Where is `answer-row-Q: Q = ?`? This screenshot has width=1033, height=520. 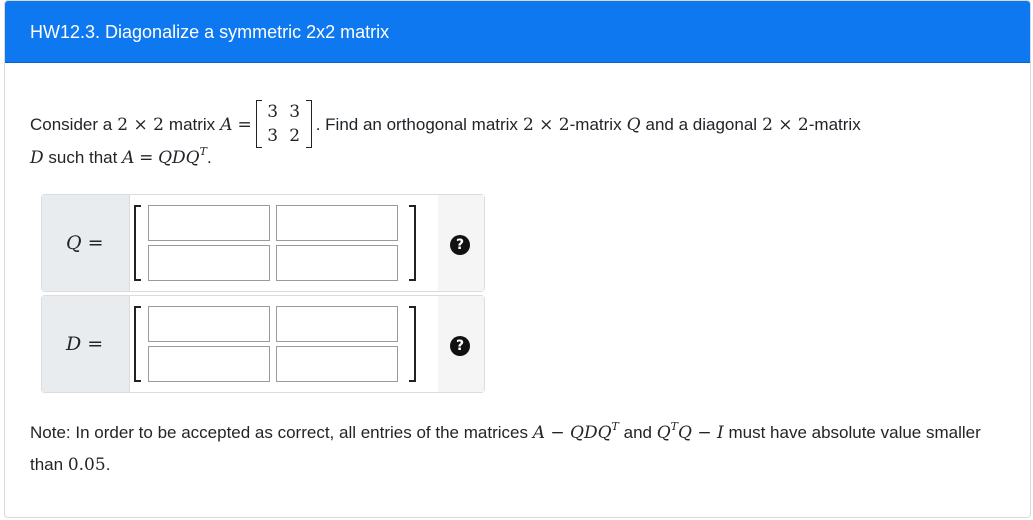
answer-row-Q: Q = ? is located at coordinates (263, 243).